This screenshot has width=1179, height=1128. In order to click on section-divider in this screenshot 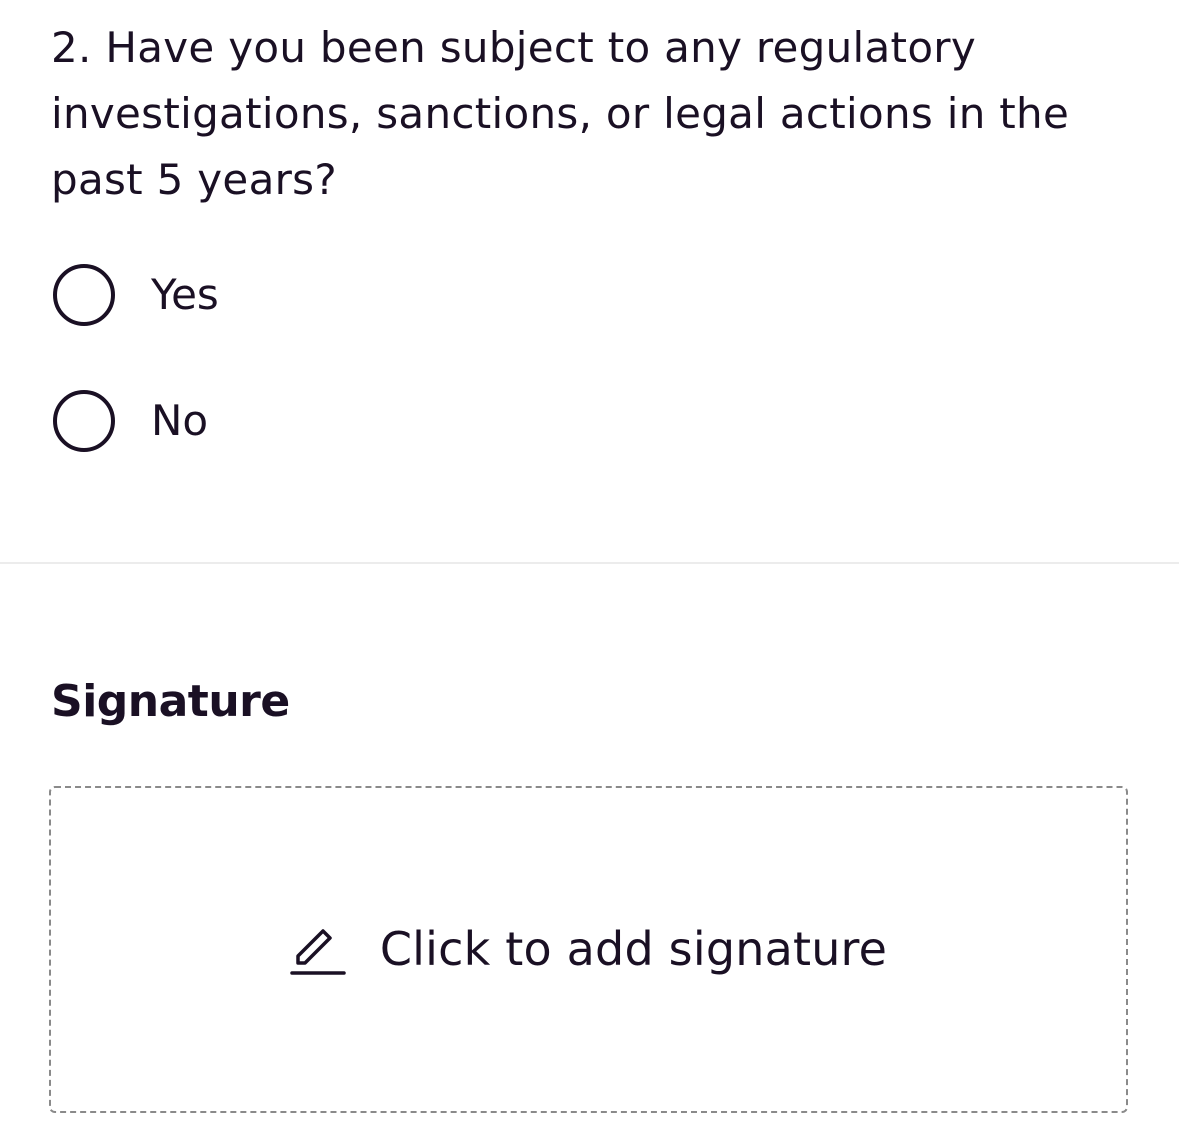, I will do `click(589, 563)`.